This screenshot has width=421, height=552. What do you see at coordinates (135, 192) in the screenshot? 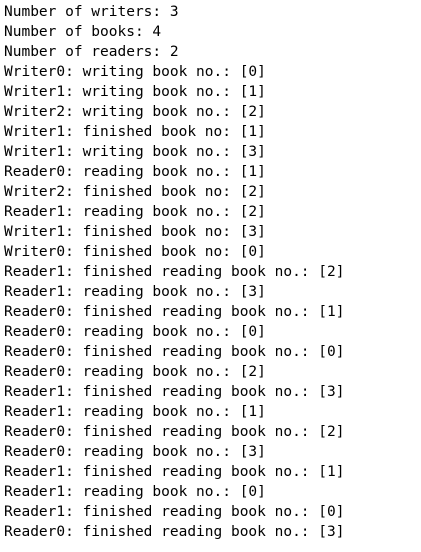
I see `console-line: Writer2: finished book no: [2]` at bounding box center [135, 192].